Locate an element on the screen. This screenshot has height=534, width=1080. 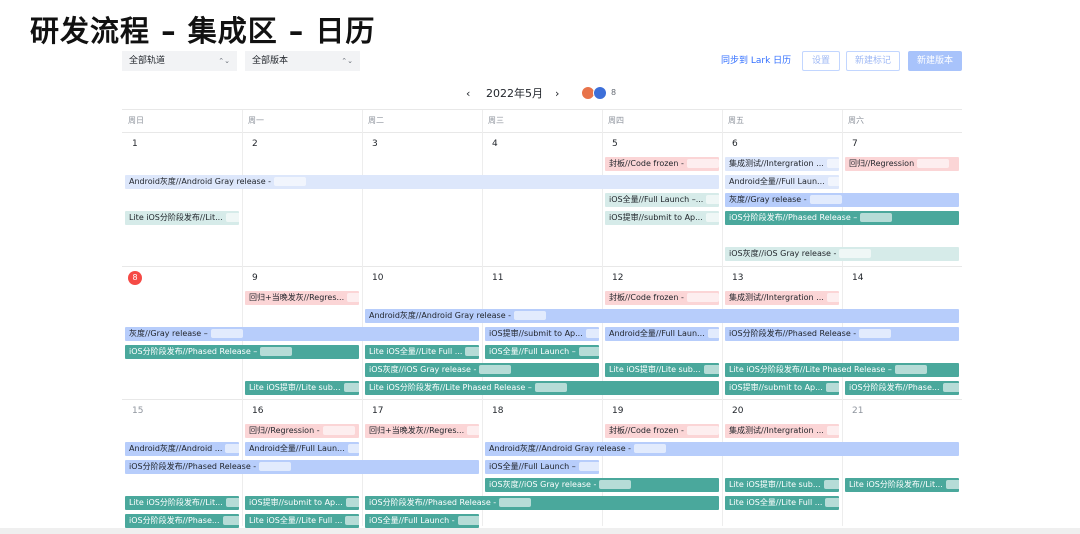
event-label: iOS分阶段发布//Phased Release – is located at coordinates (793, 217).